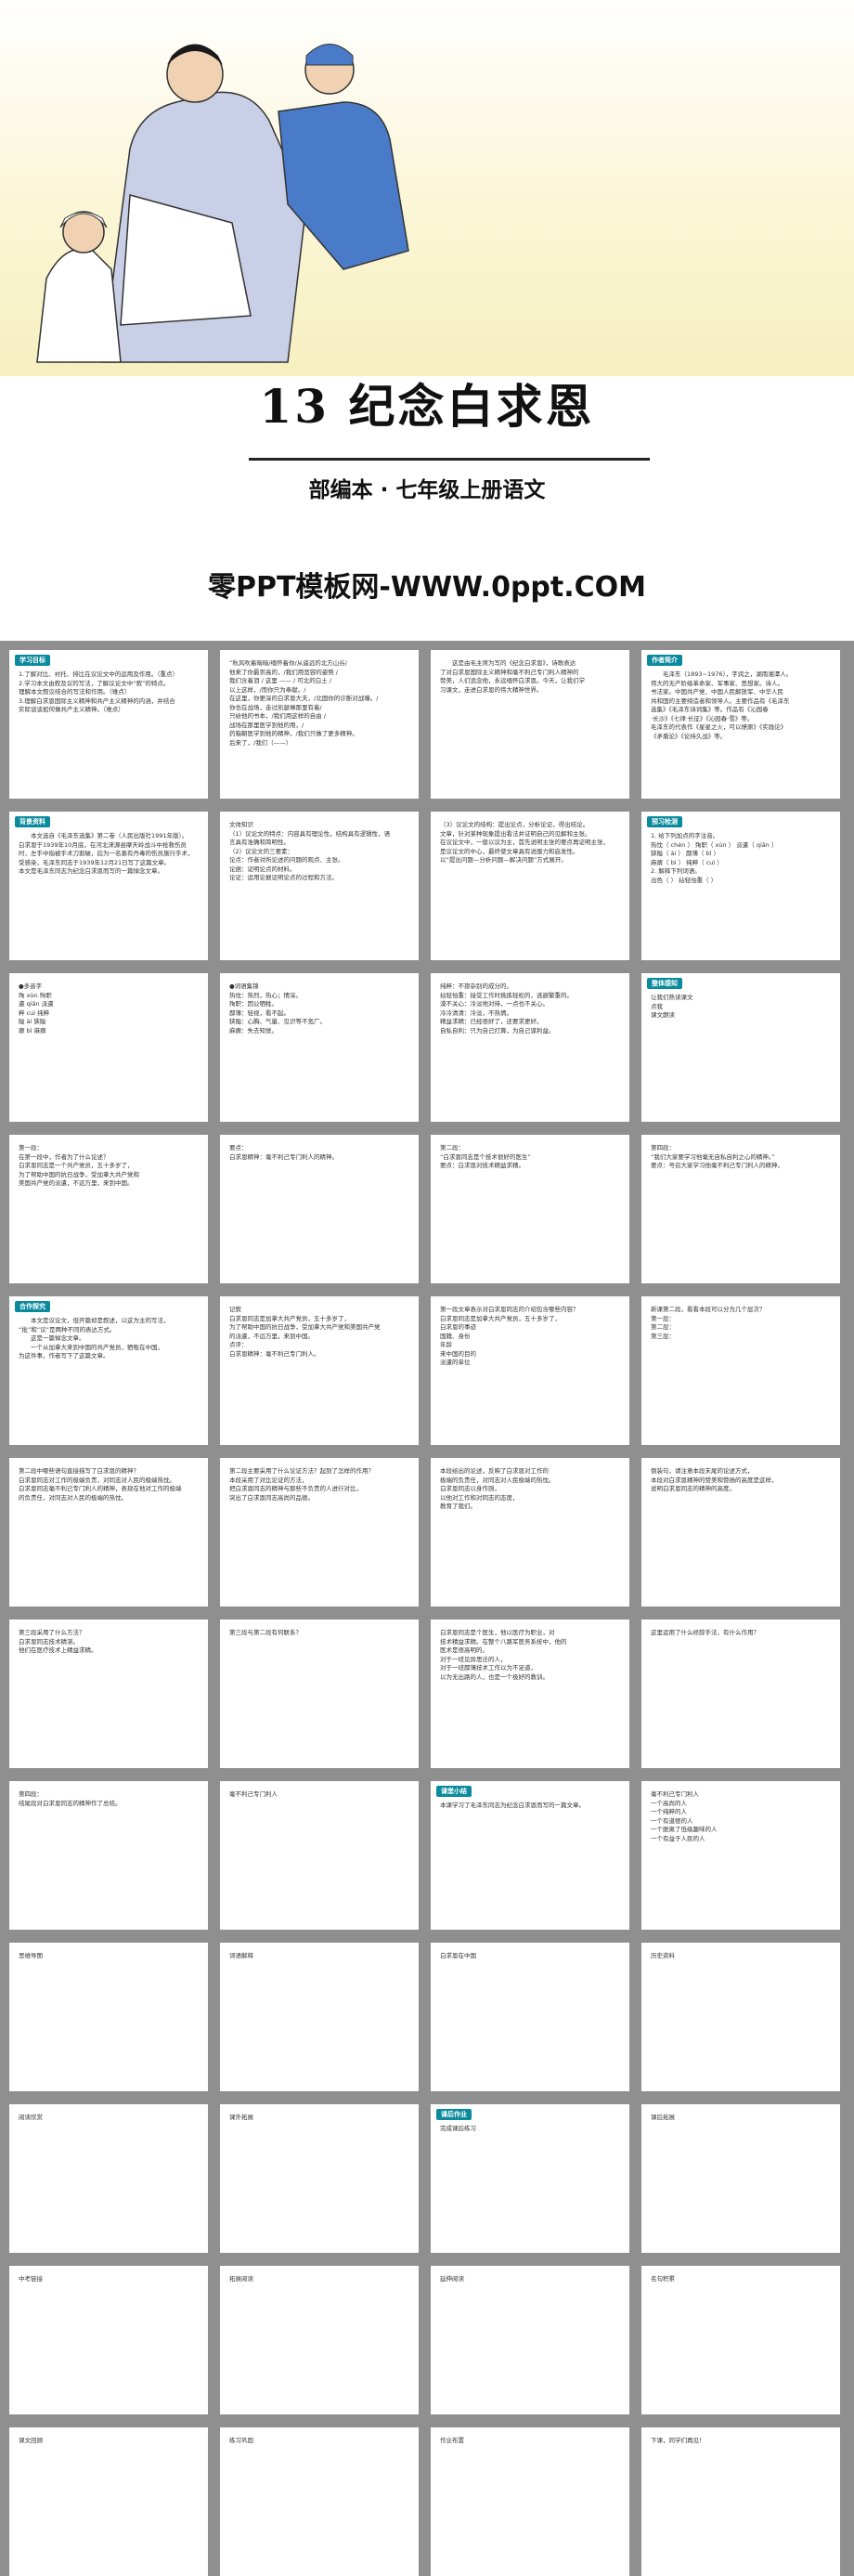 The image size is (854, 2576). I want to click on slide-body: 第二段： “白求恩同志是个技术很好的医生” 要点：白求恩对技术精益求精。, so click(530, 1157).